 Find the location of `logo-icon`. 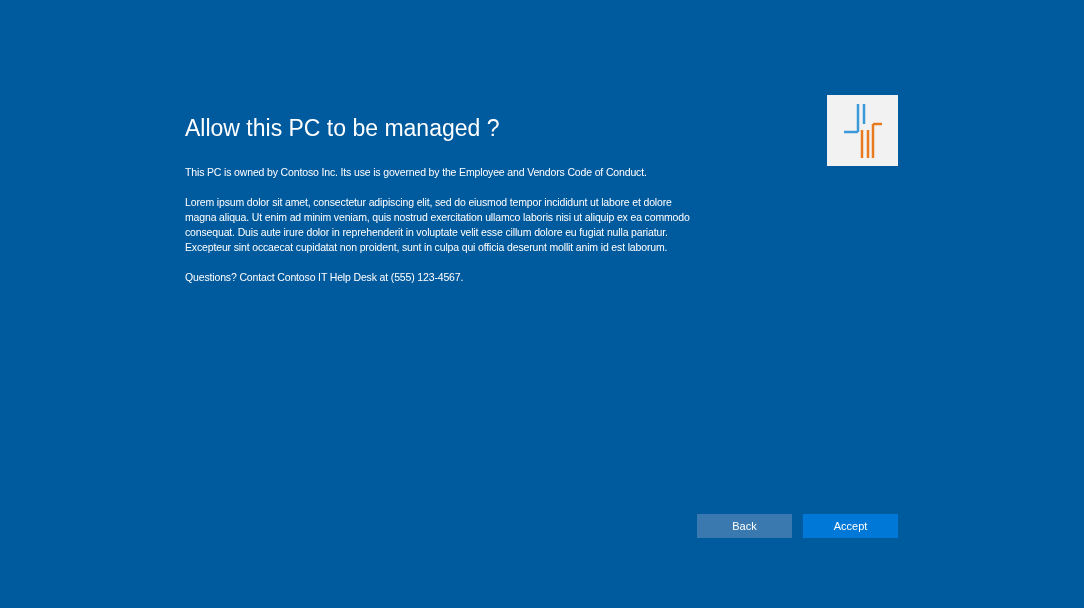

logo-icon is located at coordinates (862, 130).